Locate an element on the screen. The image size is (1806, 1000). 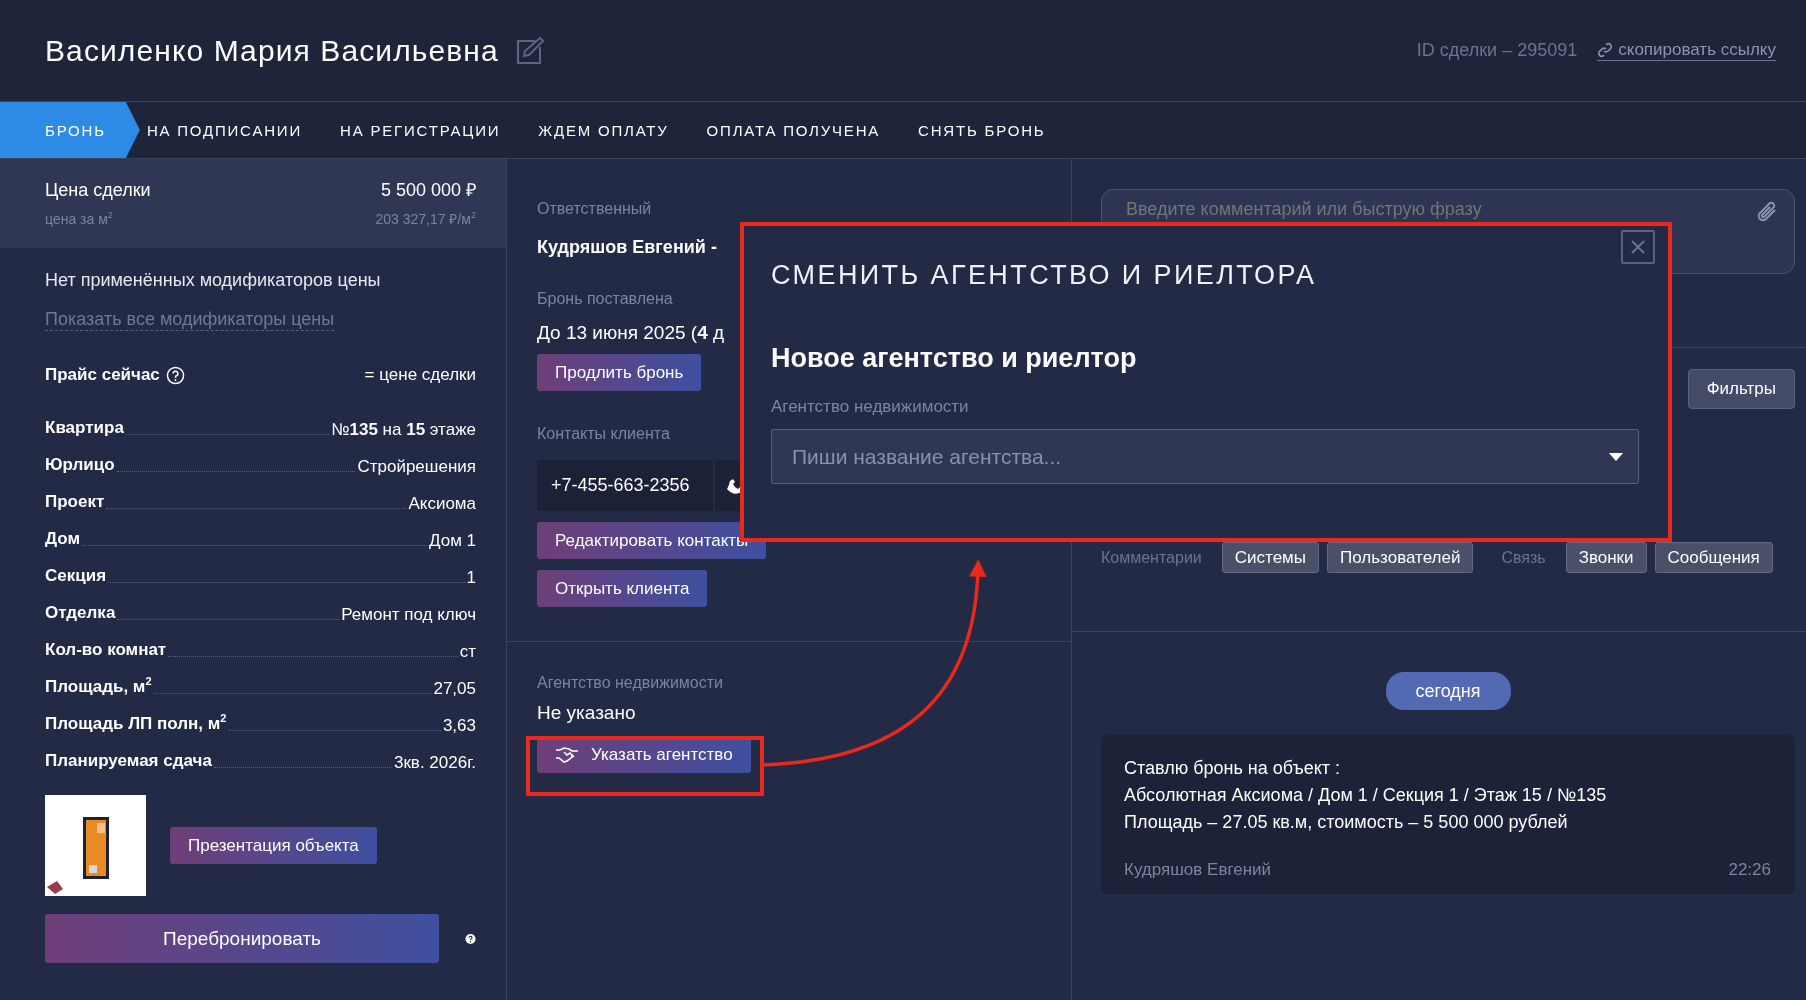
message-line: Ставлю бронь на объект : is located at coordinates (1233, 768).